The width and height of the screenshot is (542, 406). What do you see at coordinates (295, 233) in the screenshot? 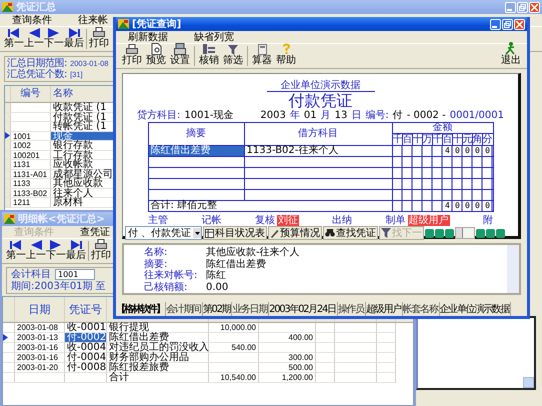
I see `toolbar-button: 预算情况` at bounding box center [295, 233].